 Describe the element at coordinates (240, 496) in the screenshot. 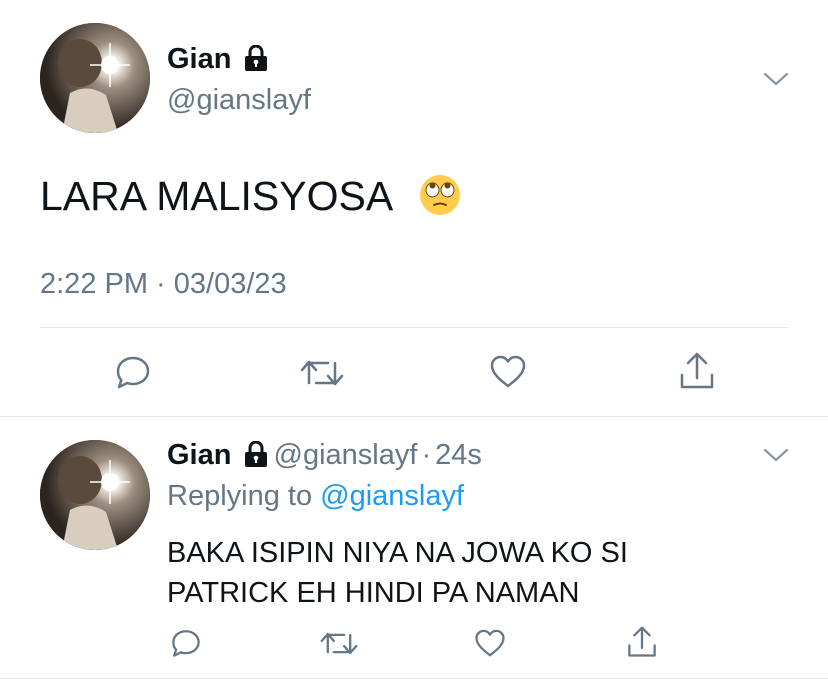

I see `replying-prefix: Replying to` at that location.